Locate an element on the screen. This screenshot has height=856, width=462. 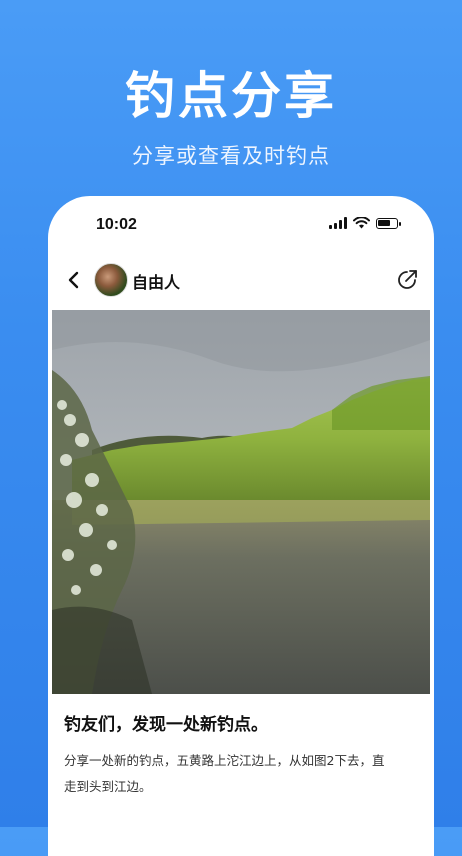
post-body: 分享一处新的钓点，五黄路上沱江边上，从如图2下去，直走到头到江边。 is located at coordinates (224, 773).